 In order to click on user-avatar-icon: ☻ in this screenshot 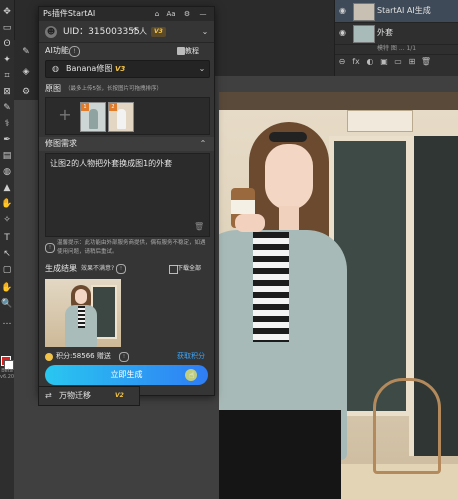, I will do `click(51, 32)`.